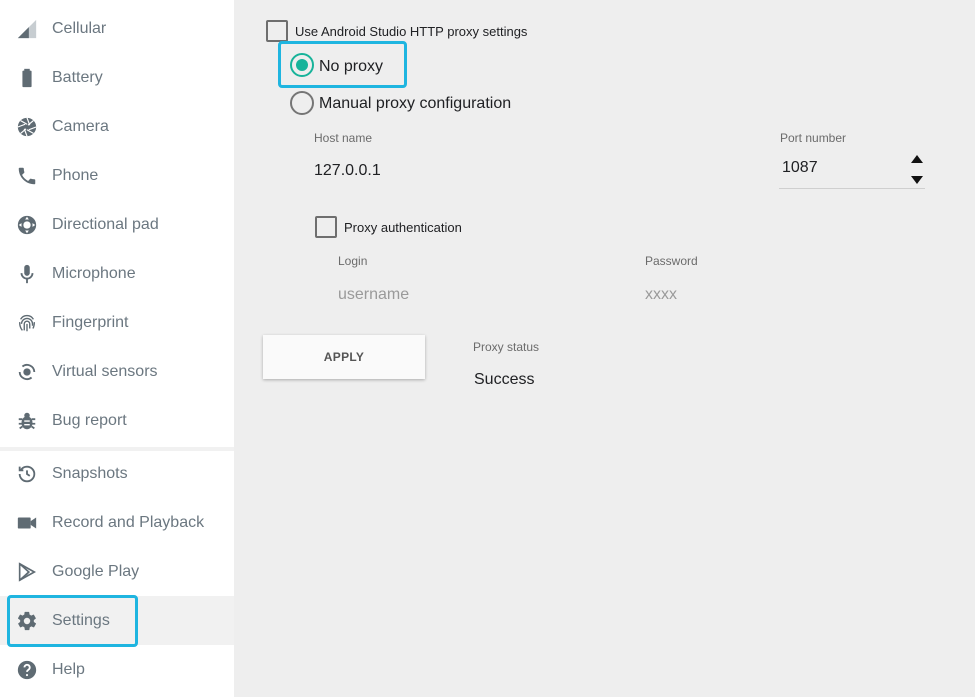  Describe the element at coordinates (27, 323) in the screenshot. I see `fingerprint-icon` at that location.